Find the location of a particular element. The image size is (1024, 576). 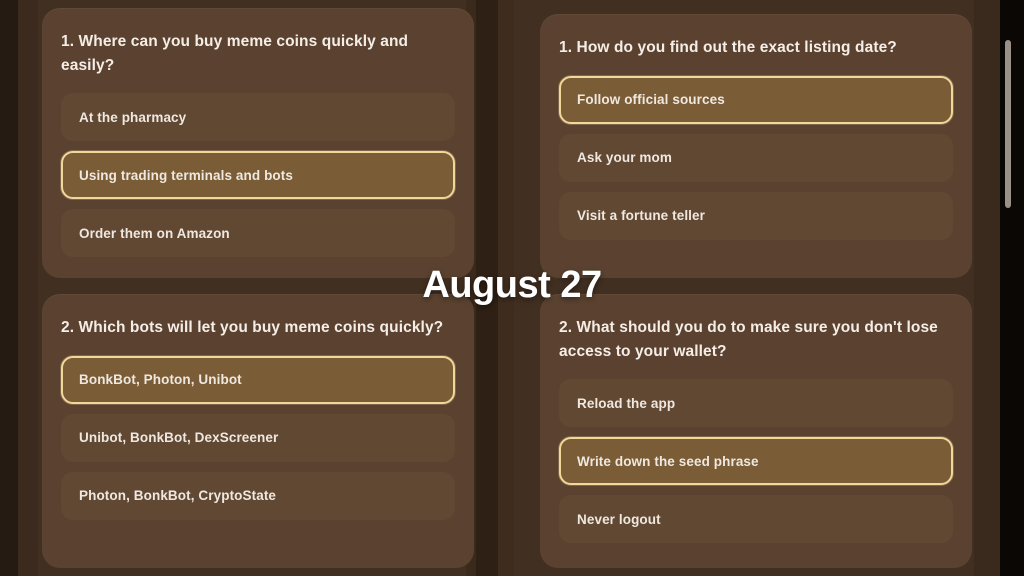

option-label: Unibot, BonkBot, DexScreener is located at coordinates (179, 438).